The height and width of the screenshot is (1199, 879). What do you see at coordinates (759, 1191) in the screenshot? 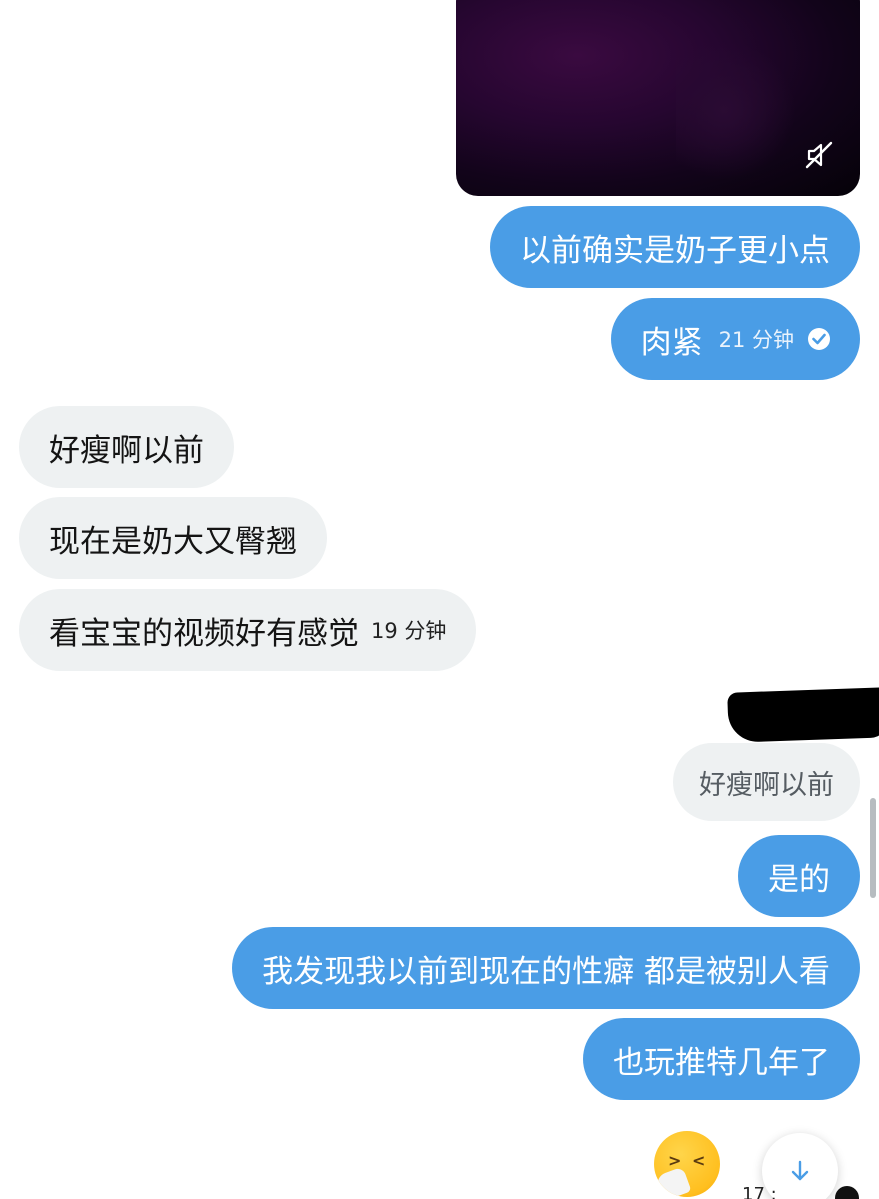
I see `message-time: 17 :` at bounding box center [759, 1191].